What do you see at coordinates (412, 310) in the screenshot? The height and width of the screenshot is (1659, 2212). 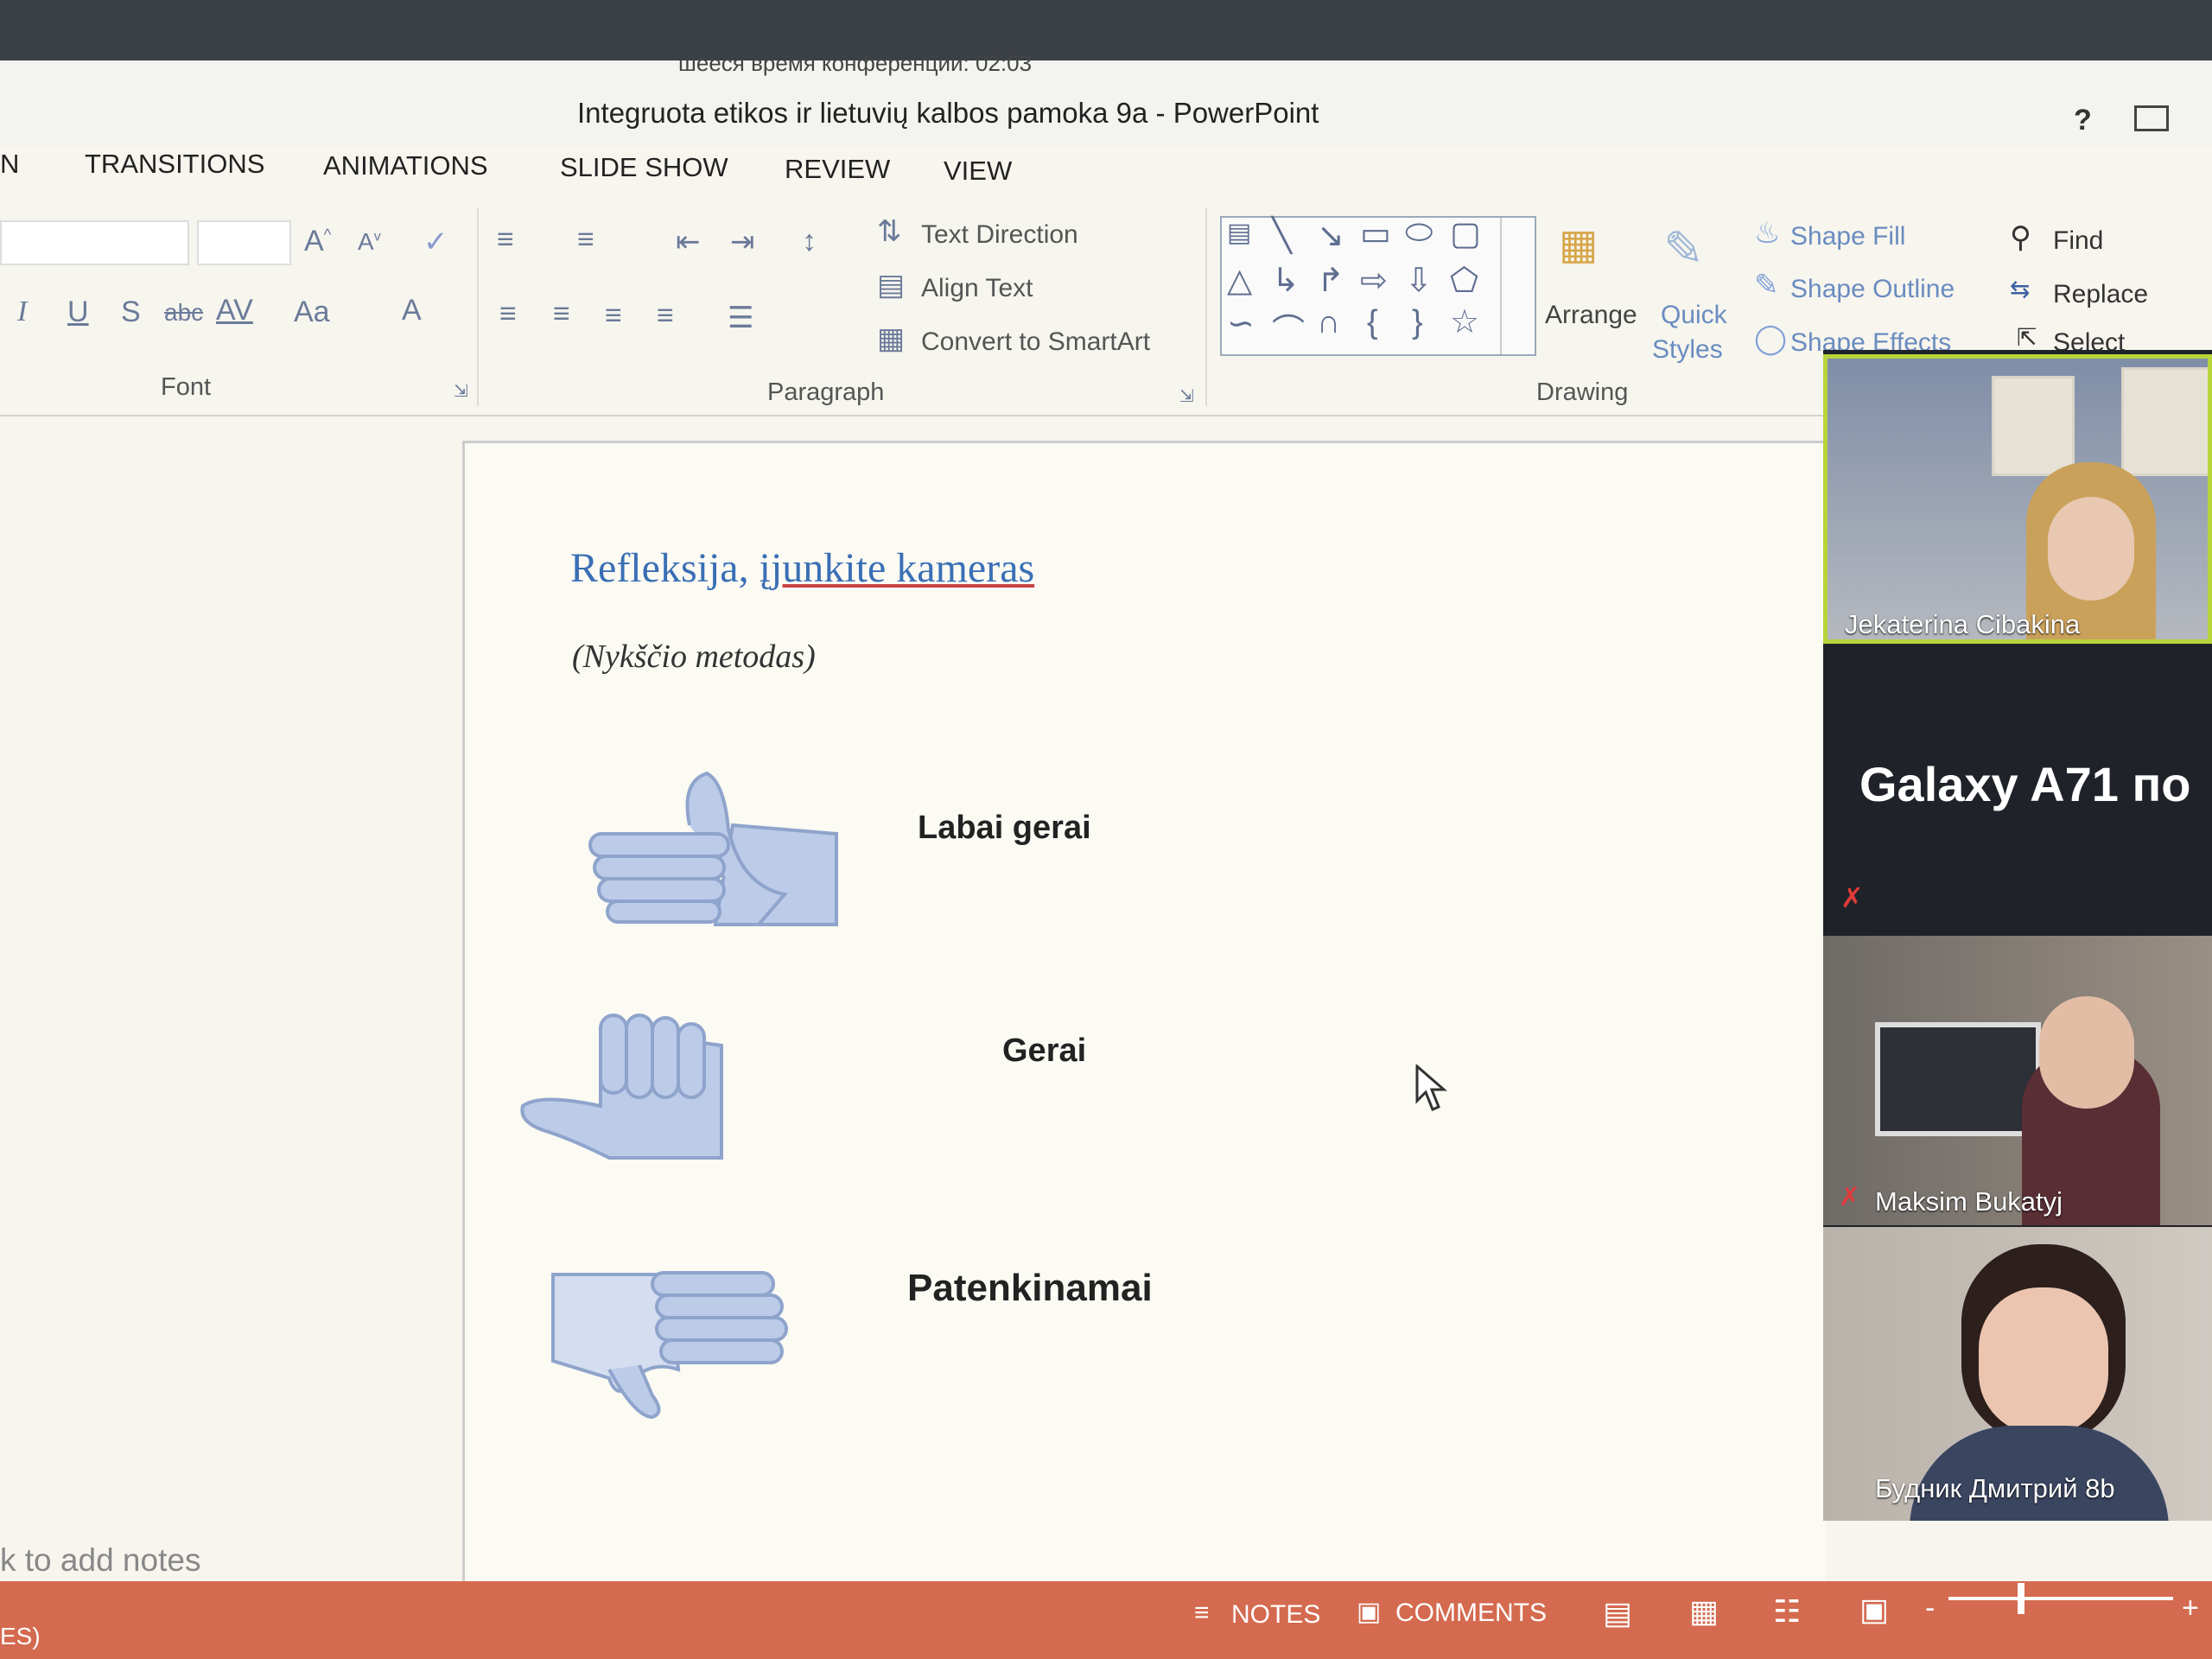 I see `font-color-button: A` at bounding box center [412, 310].